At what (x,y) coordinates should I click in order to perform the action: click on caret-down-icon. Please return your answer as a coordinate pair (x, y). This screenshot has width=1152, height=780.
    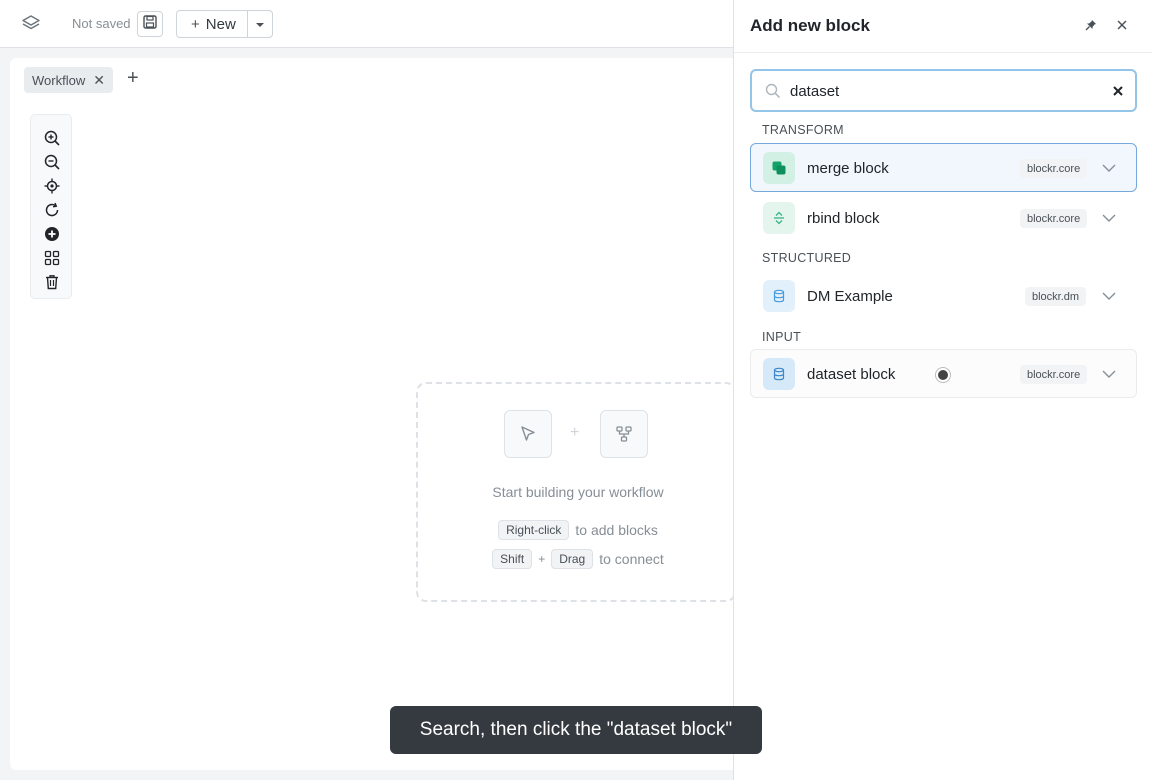
    Looking at the image, I should click on (260, 24).